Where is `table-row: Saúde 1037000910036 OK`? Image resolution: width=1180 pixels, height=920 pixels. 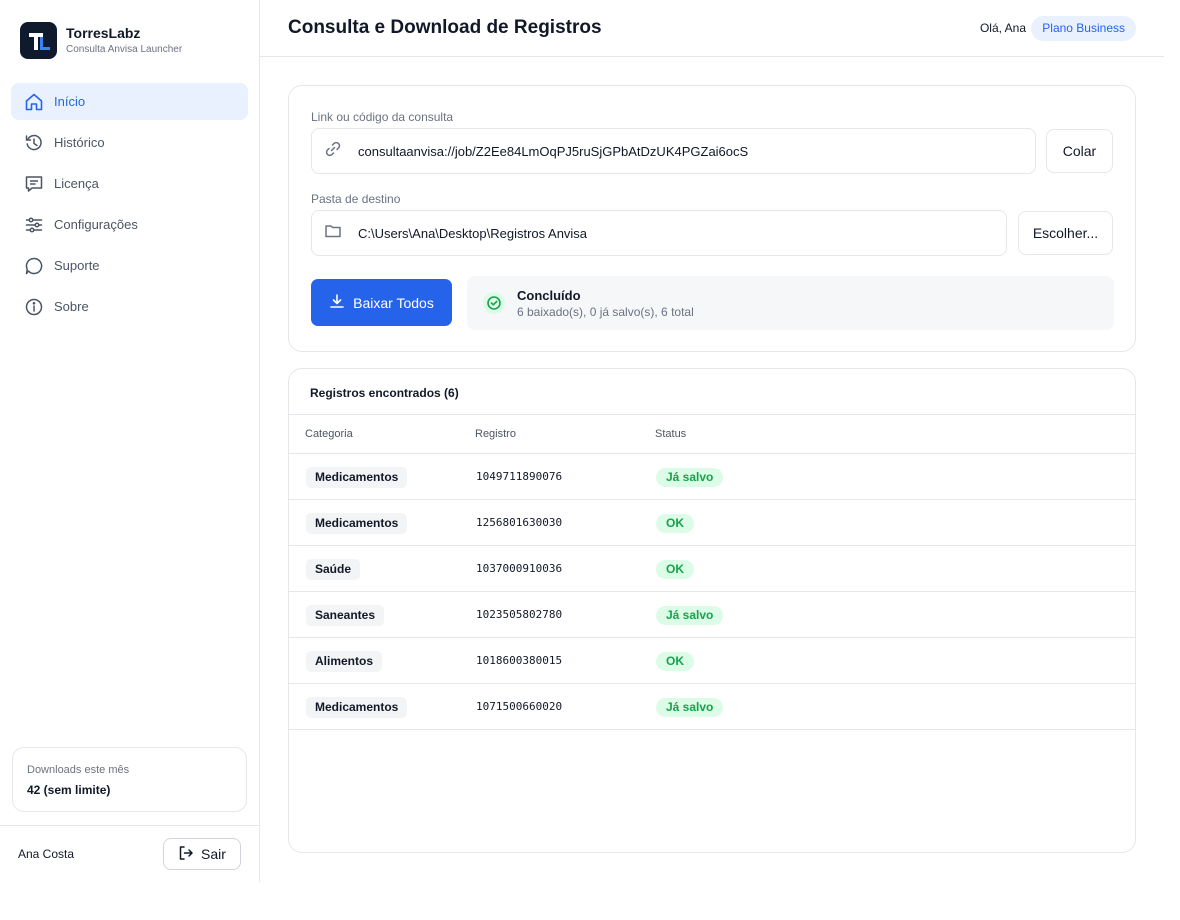 table-row: Saúde 1037000910036 OK is located at coordinates (712, 569).